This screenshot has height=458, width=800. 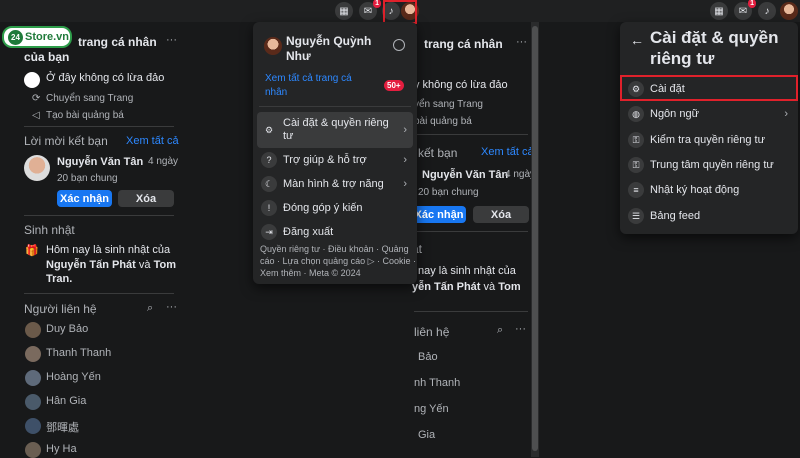 I want to click on globe-icon: ◍, so click(x=636, y=114).